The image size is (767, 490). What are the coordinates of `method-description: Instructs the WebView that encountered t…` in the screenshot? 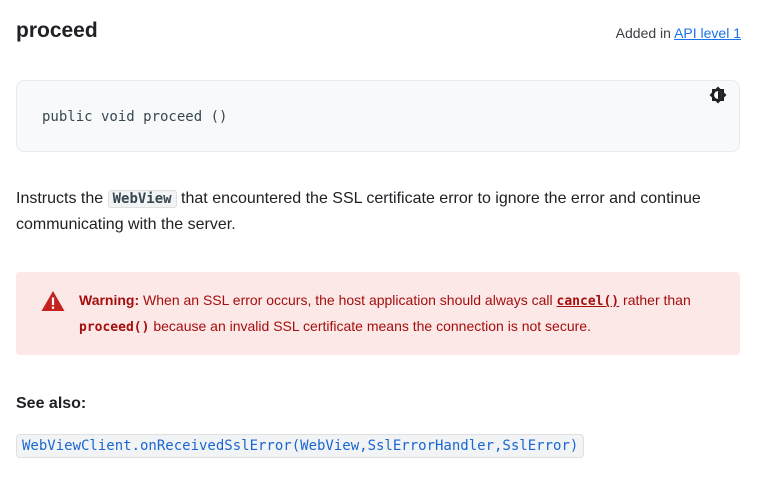 It's located at (366, 211).